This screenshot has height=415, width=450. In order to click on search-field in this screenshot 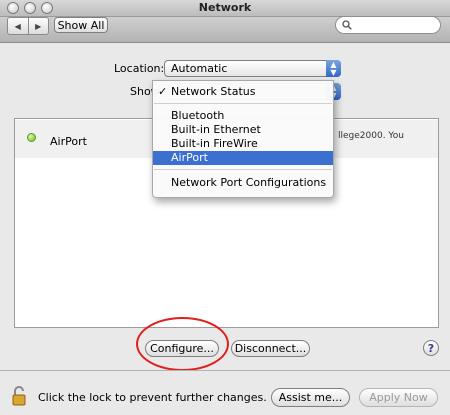, I will do `click(388, 25)`.